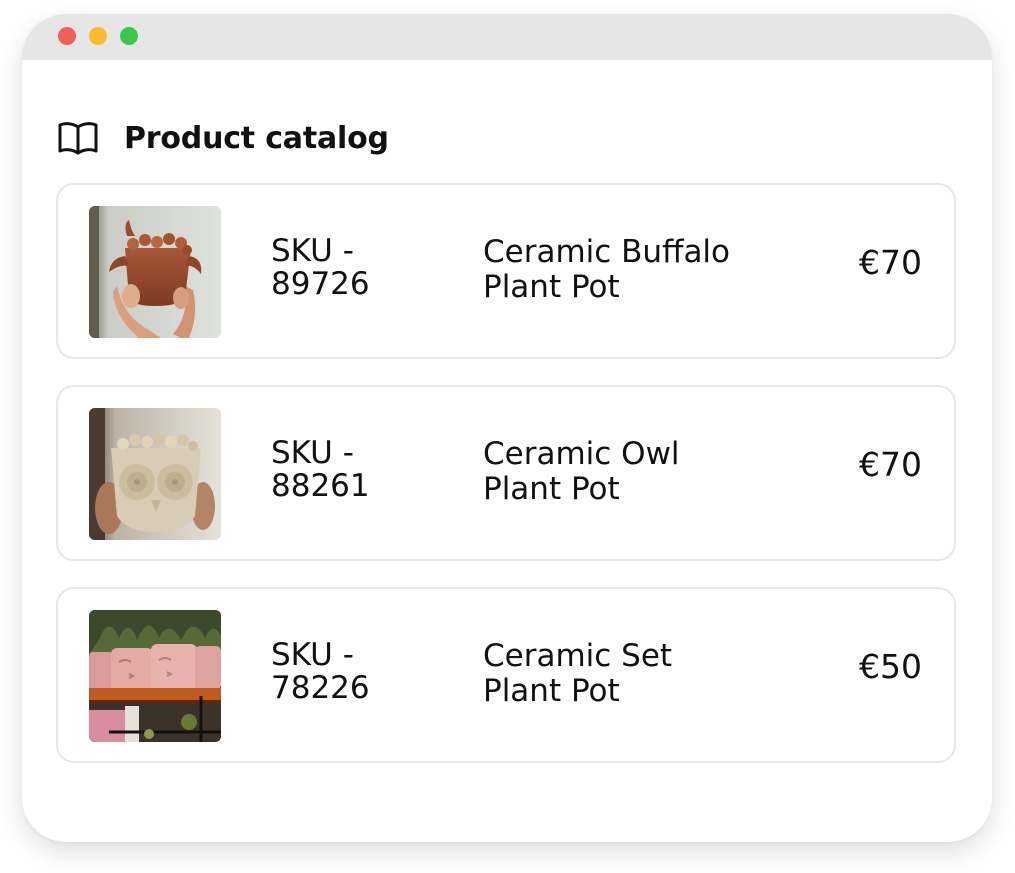 The image size is (1015, 873). Describe the element at coordinates (320, 486) in the screenshot. I see `sku-number: 88261` at that location.